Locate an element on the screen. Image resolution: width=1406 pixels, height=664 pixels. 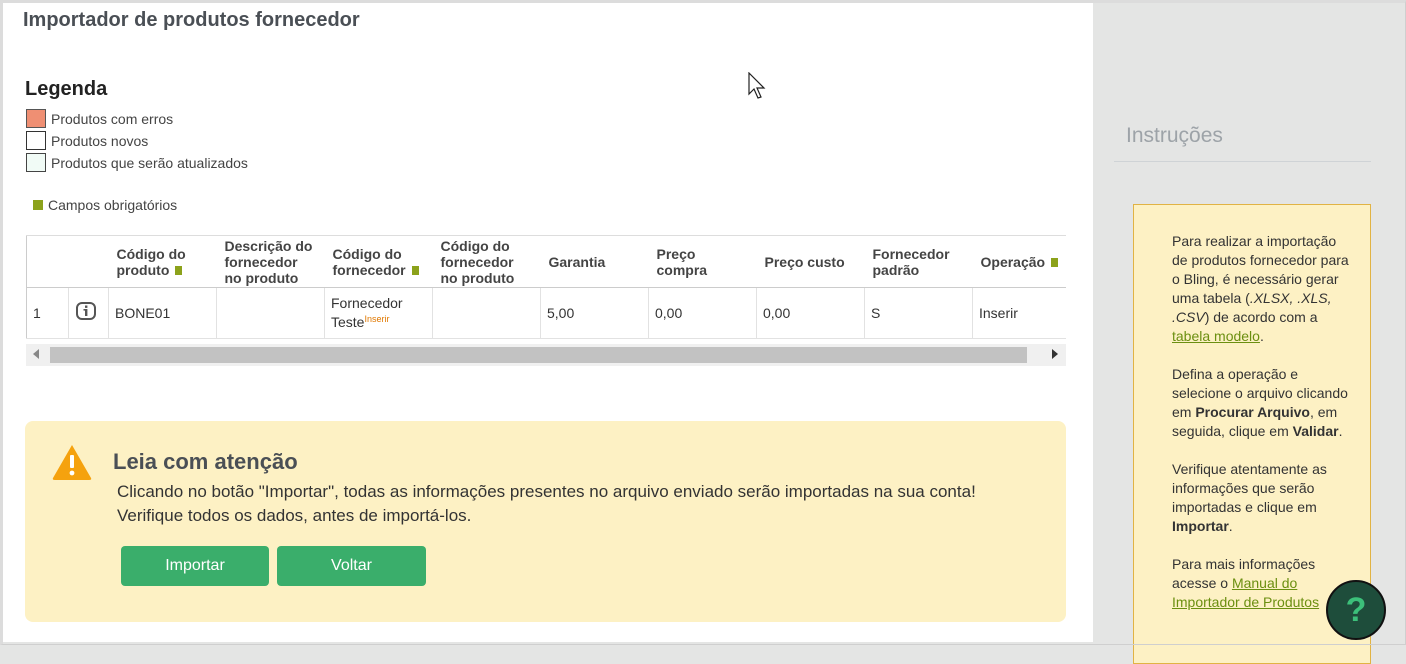
cell-preco-compra: 0,00 is located at coordinates (702, 313).